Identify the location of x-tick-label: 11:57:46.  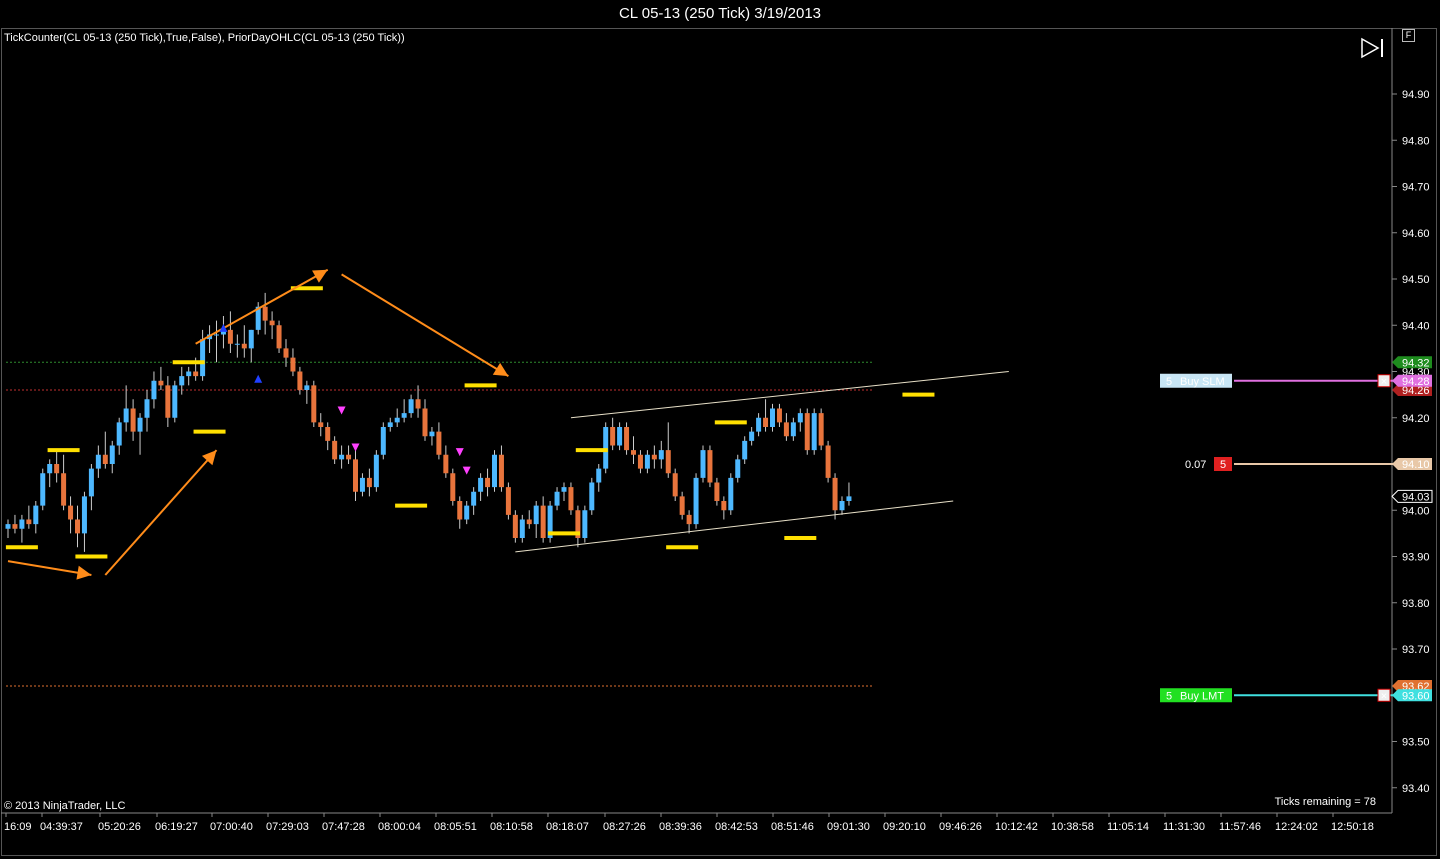
(1240, 827).